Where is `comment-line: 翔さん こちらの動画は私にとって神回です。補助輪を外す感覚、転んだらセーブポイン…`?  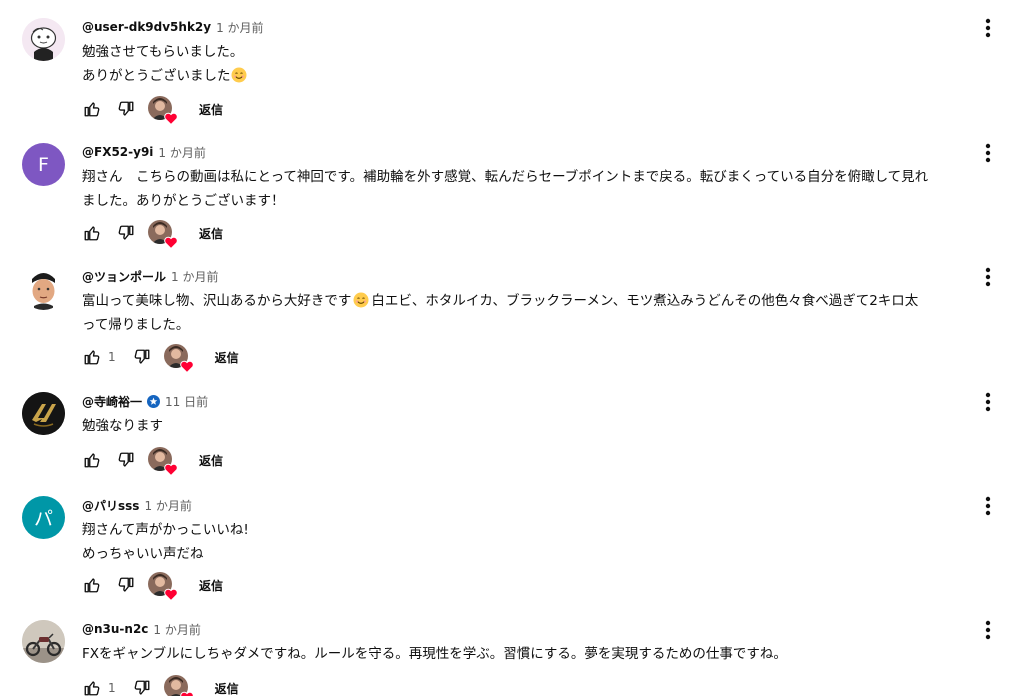
comment-line: 翔さん こちらの動画は私にとって神回です。補助輪を外す感覚、転んだらセーブポイン… is located at coordinates (505, 177).